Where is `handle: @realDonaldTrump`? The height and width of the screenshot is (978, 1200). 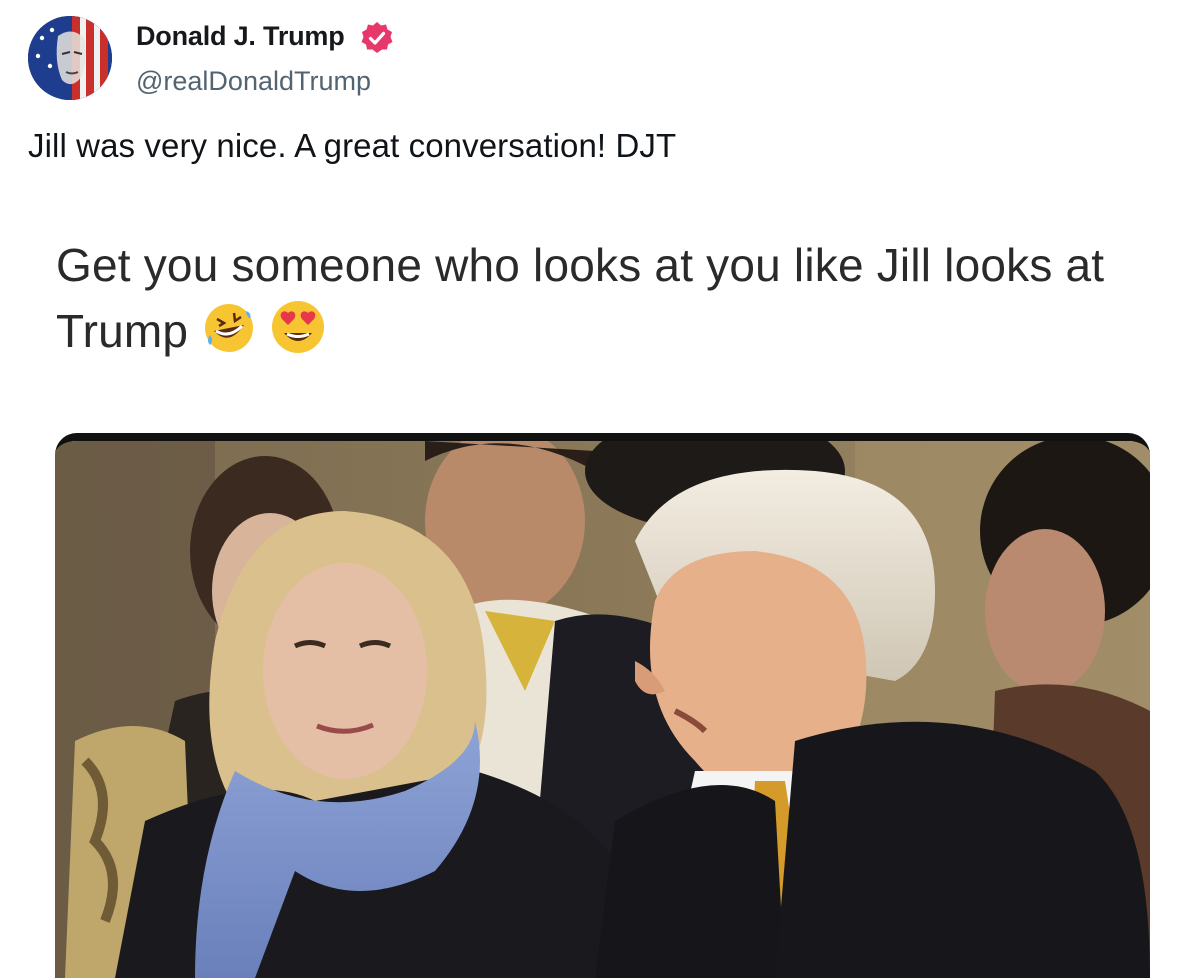
handle: @realDonaldTrump is located at coordinates (253, 81).